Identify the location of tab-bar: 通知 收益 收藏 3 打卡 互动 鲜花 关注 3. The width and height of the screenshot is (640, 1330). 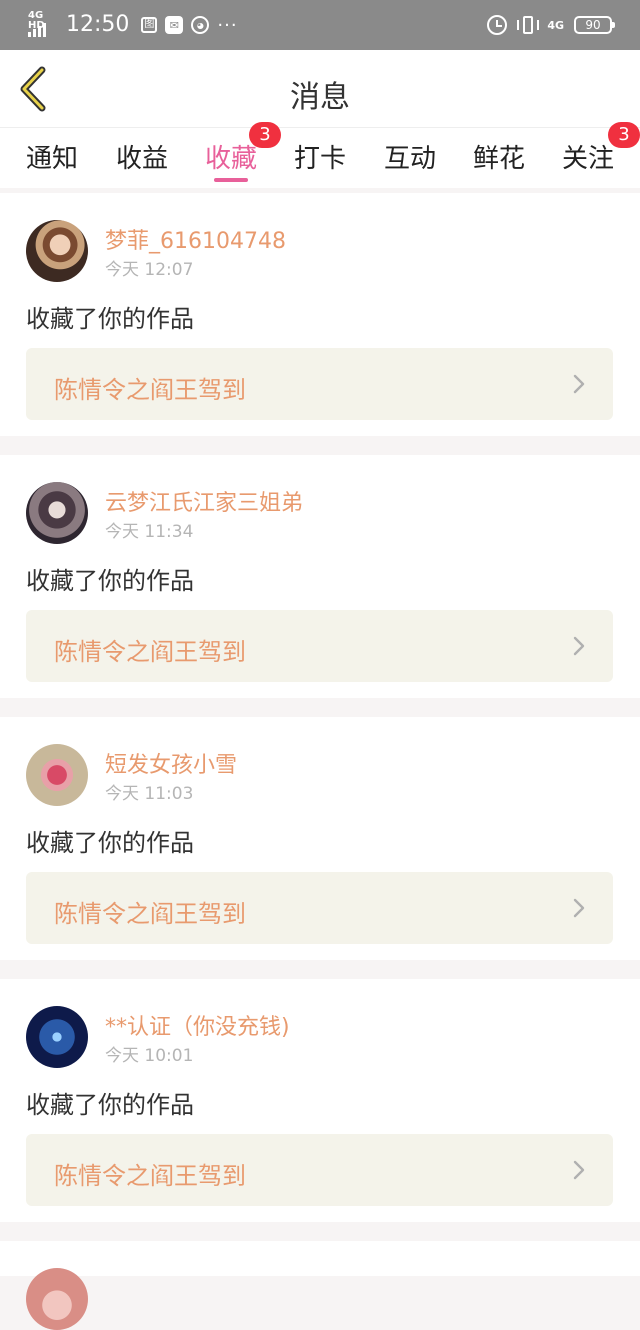
(320, 155).